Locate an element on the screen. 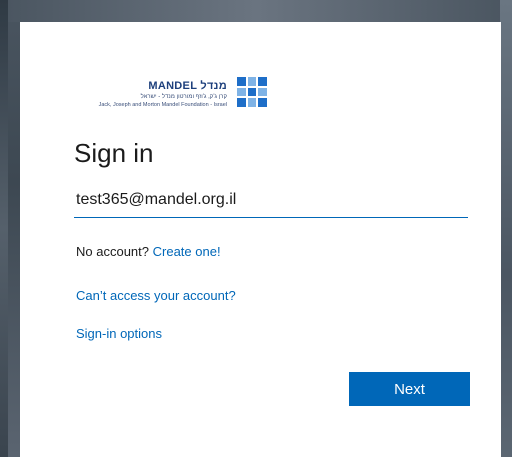 The image size is (512, 457). no-account-row: No account? Create one! is located at coordinates (148, 251).